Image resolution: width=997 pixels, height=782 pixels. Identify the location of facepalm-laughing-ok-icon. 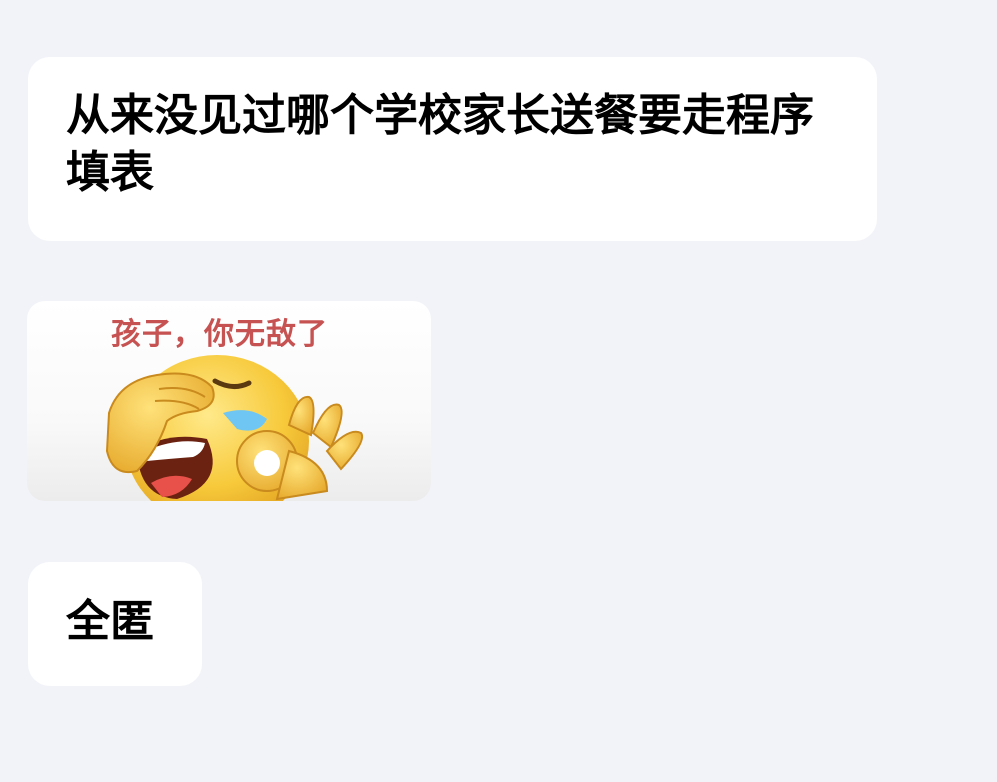
(234, 428).